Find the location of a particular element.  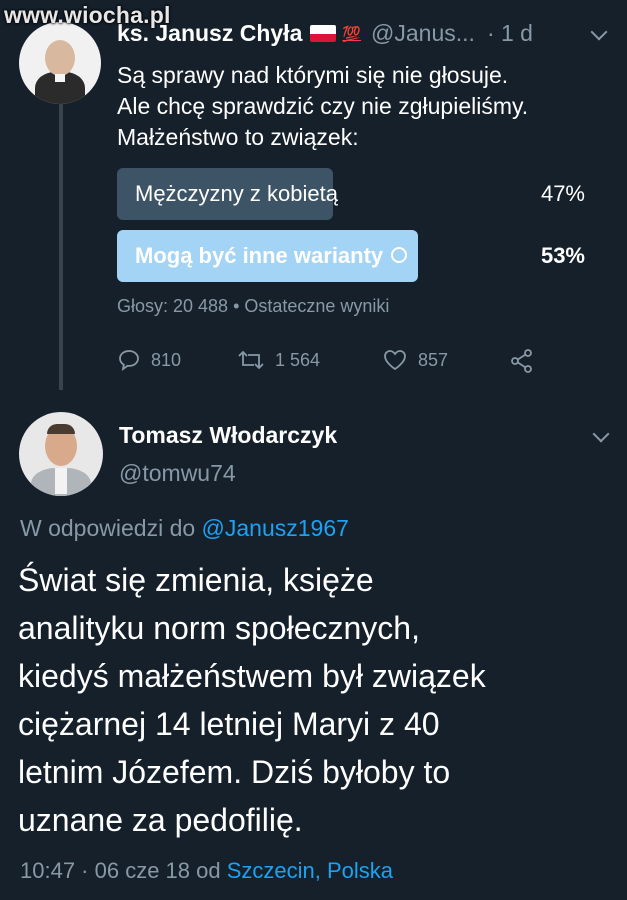

reply-prefix: W odpowiedzi do is located at coordinates (108, 528).